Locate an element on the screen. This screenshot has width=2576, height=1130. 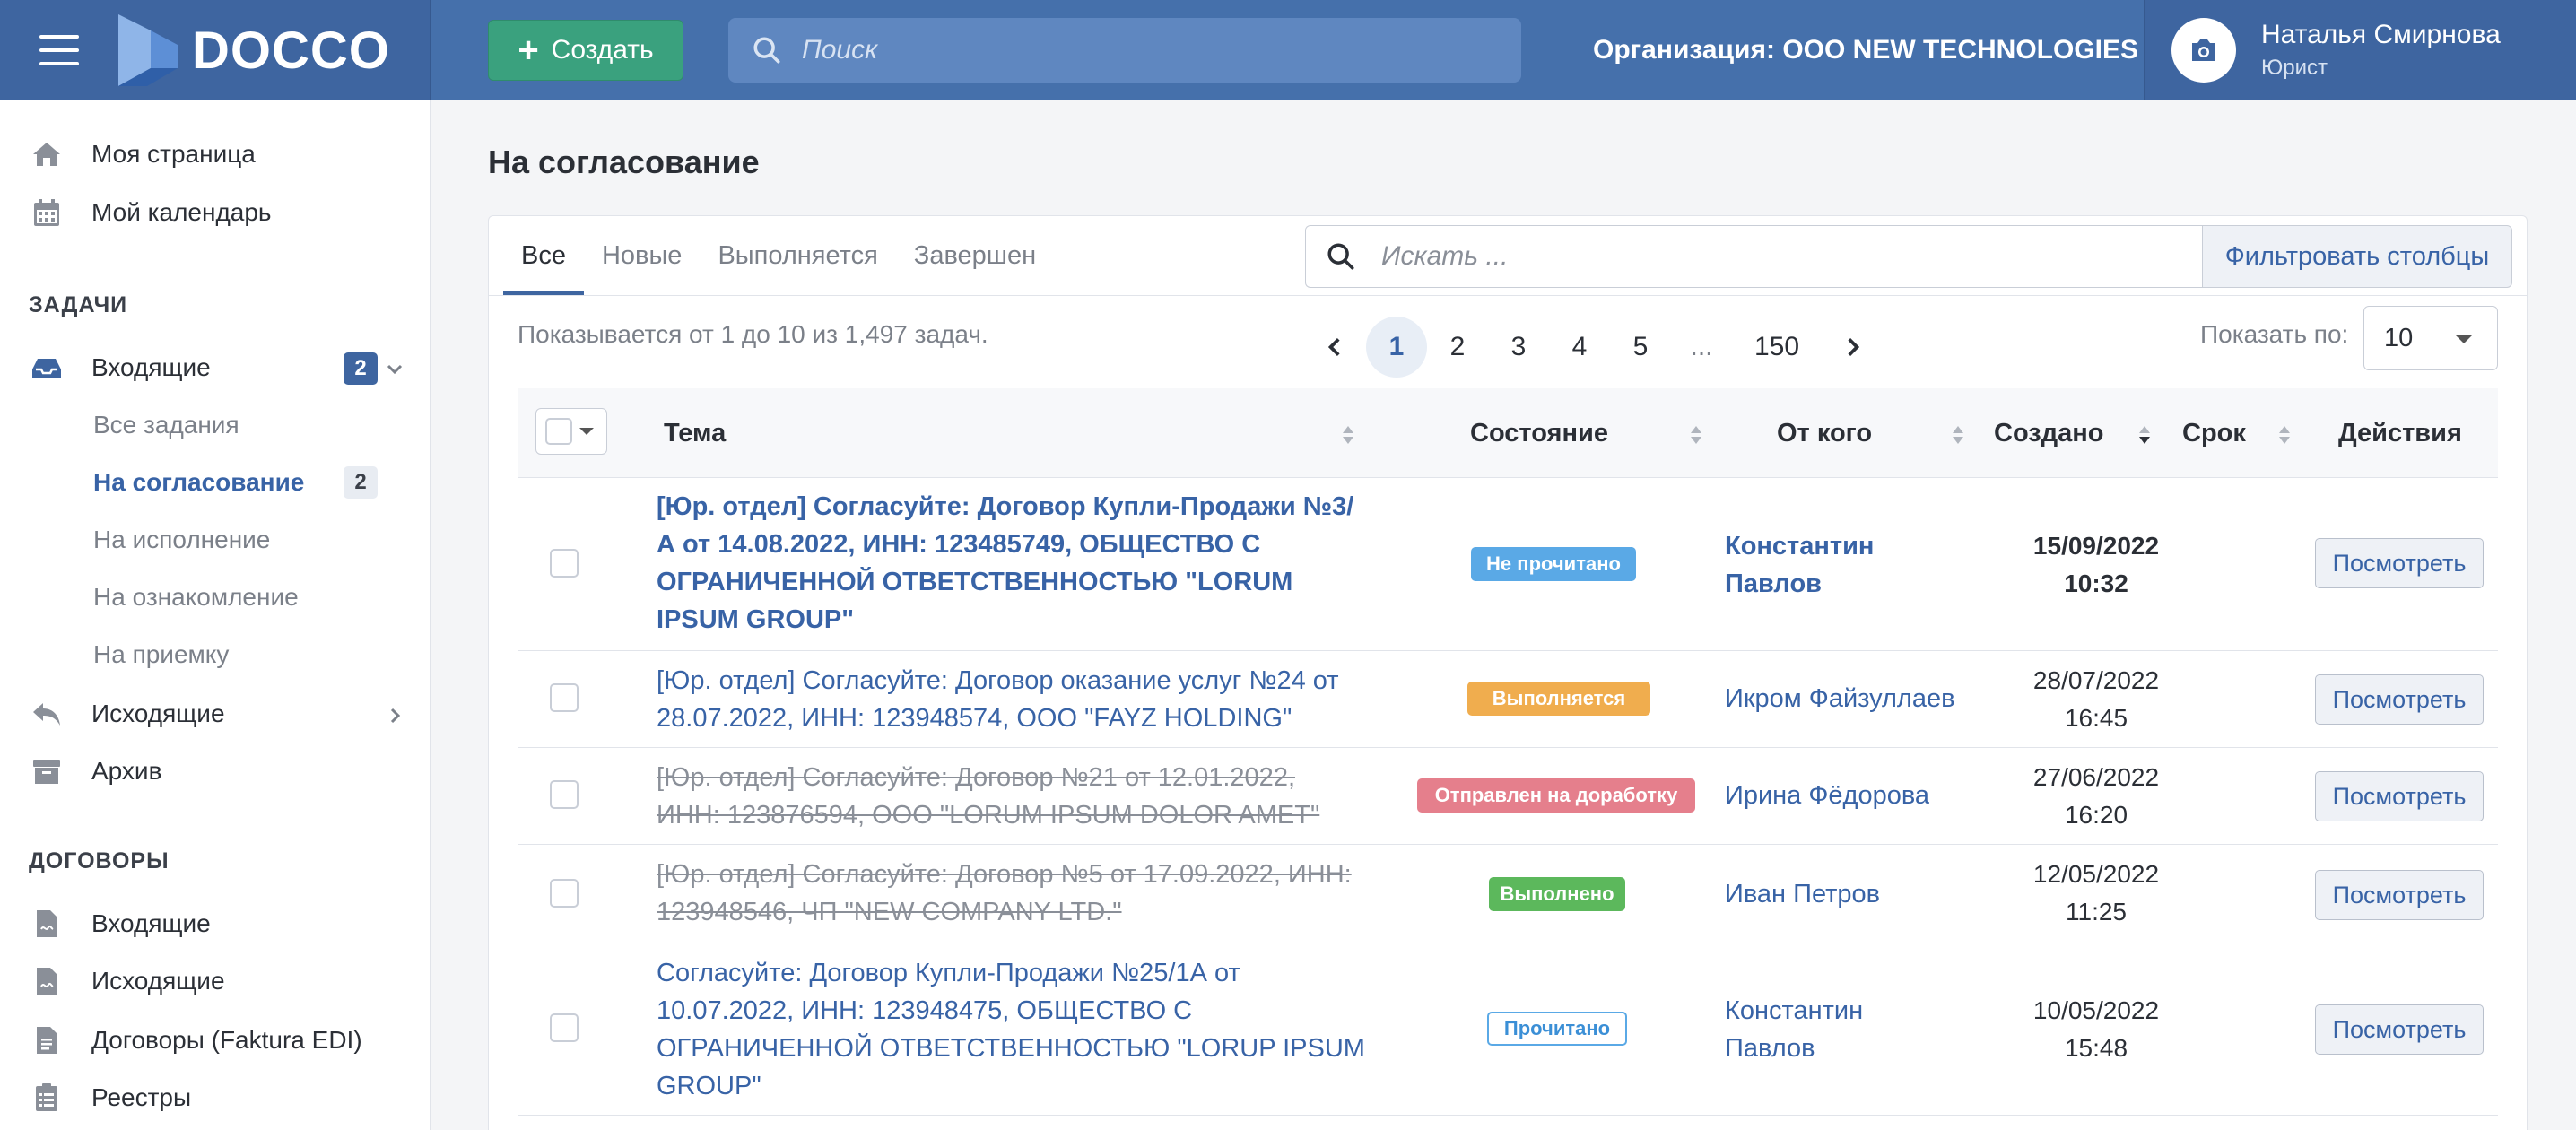
sidebar-item-label: Архив is located at coordinates (126, 771).